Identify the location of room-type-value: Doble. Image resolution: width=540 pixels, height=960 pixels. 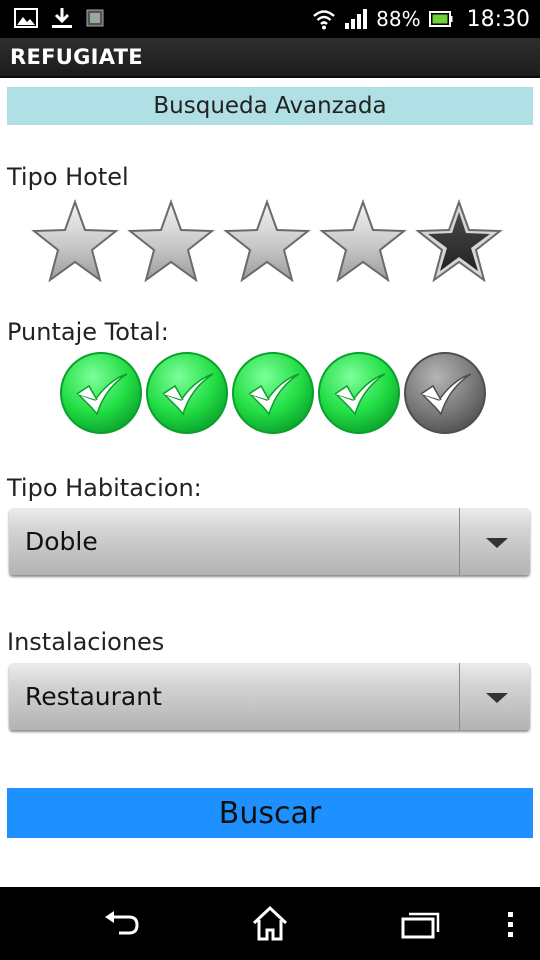
(61, 541).